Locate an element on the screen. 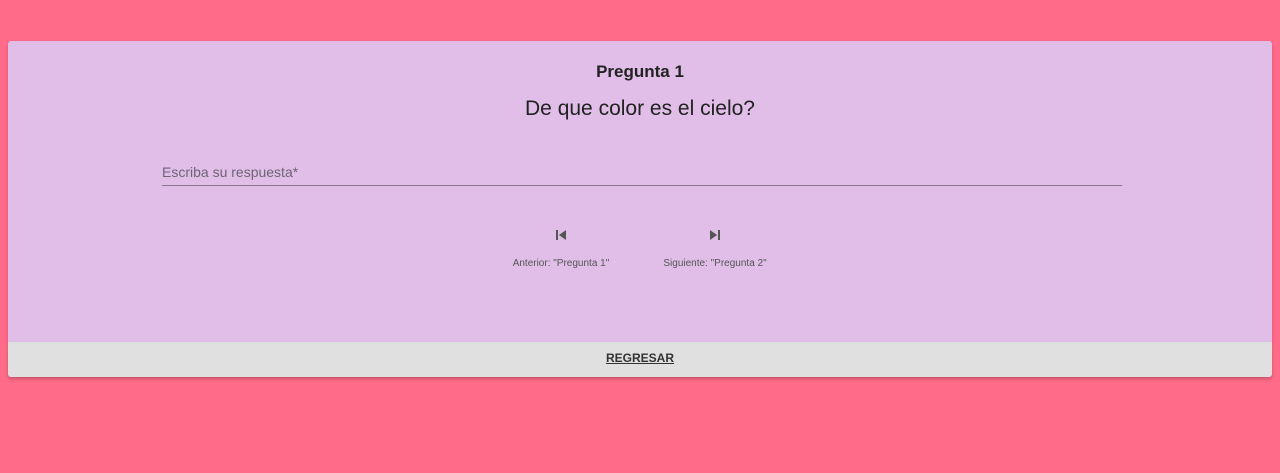  previous-label: Anterior: "Pregunta 1" is located at coordinates (561, 263).